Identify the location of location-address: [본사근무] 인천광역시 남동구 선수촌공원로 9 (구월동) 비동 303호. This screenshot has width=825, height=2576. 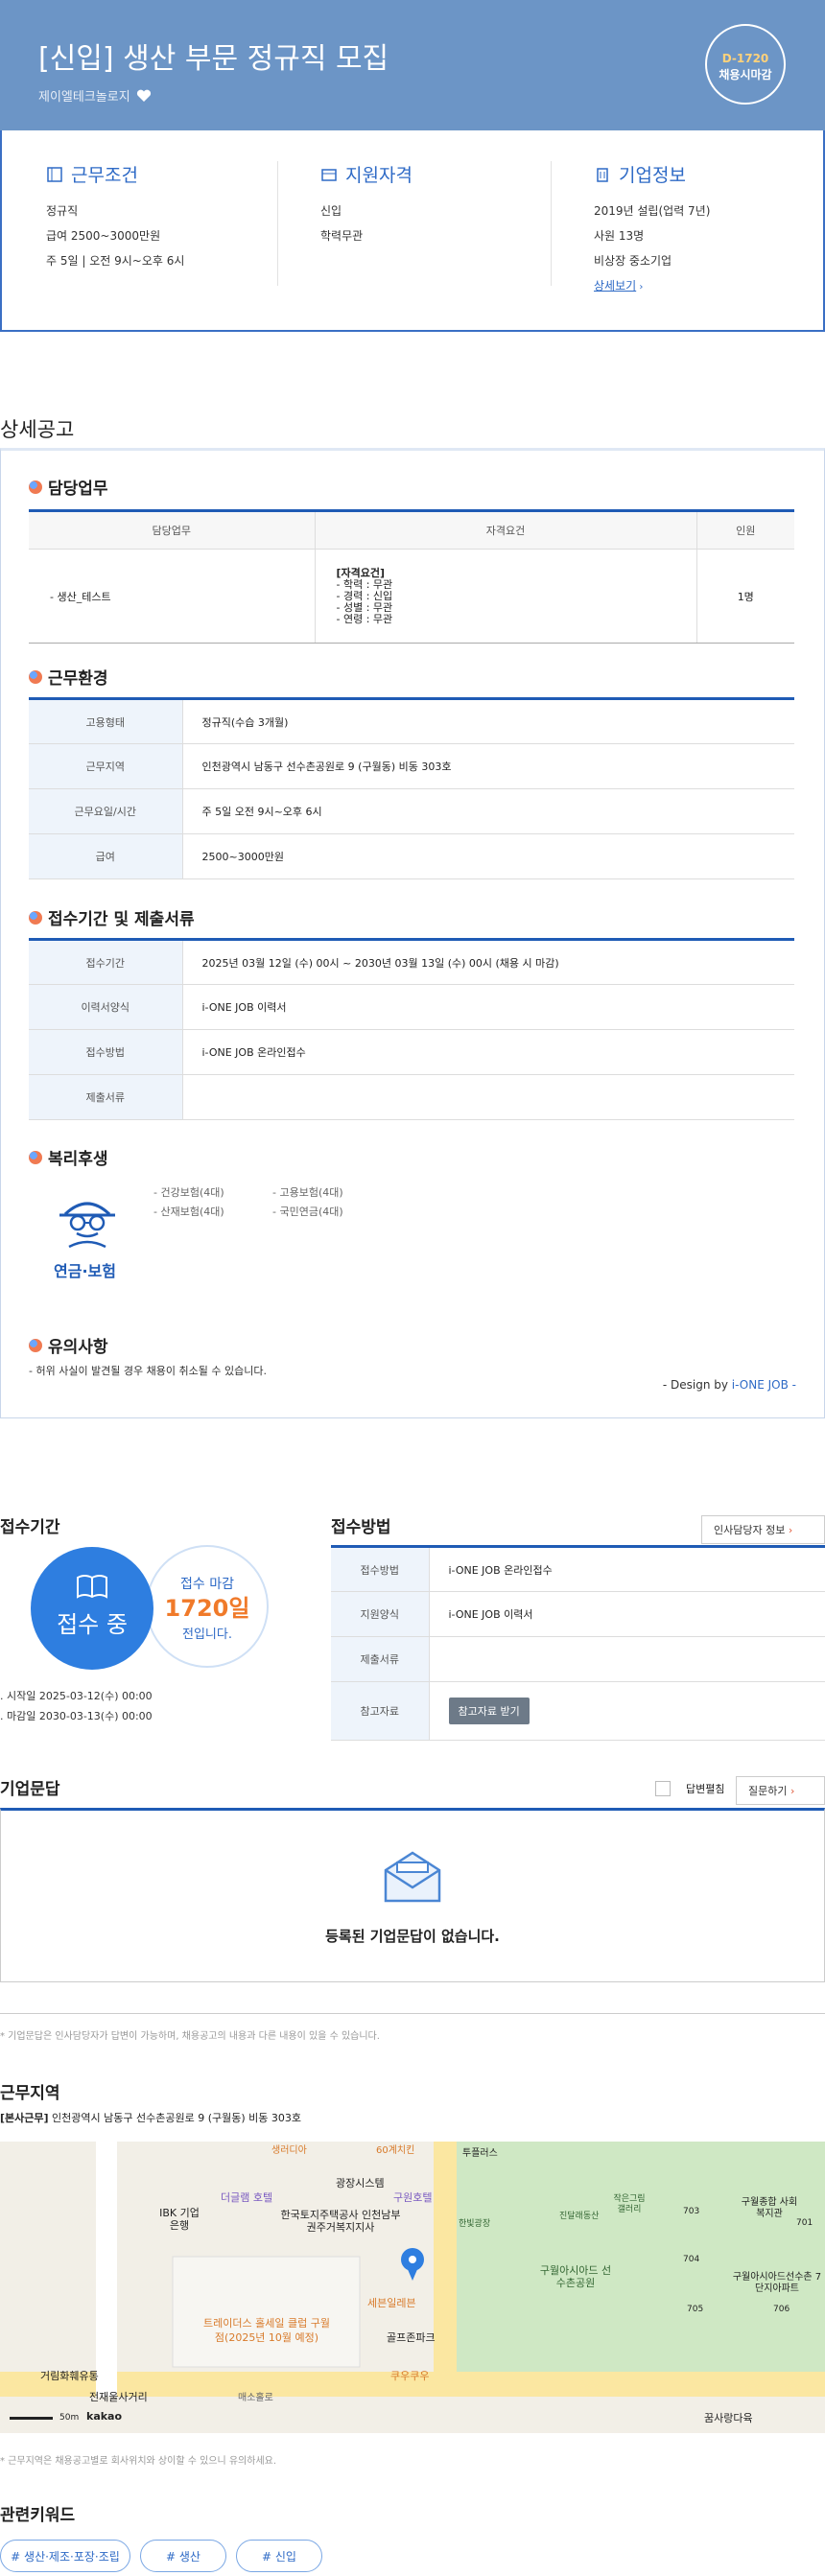
(151, 2118).